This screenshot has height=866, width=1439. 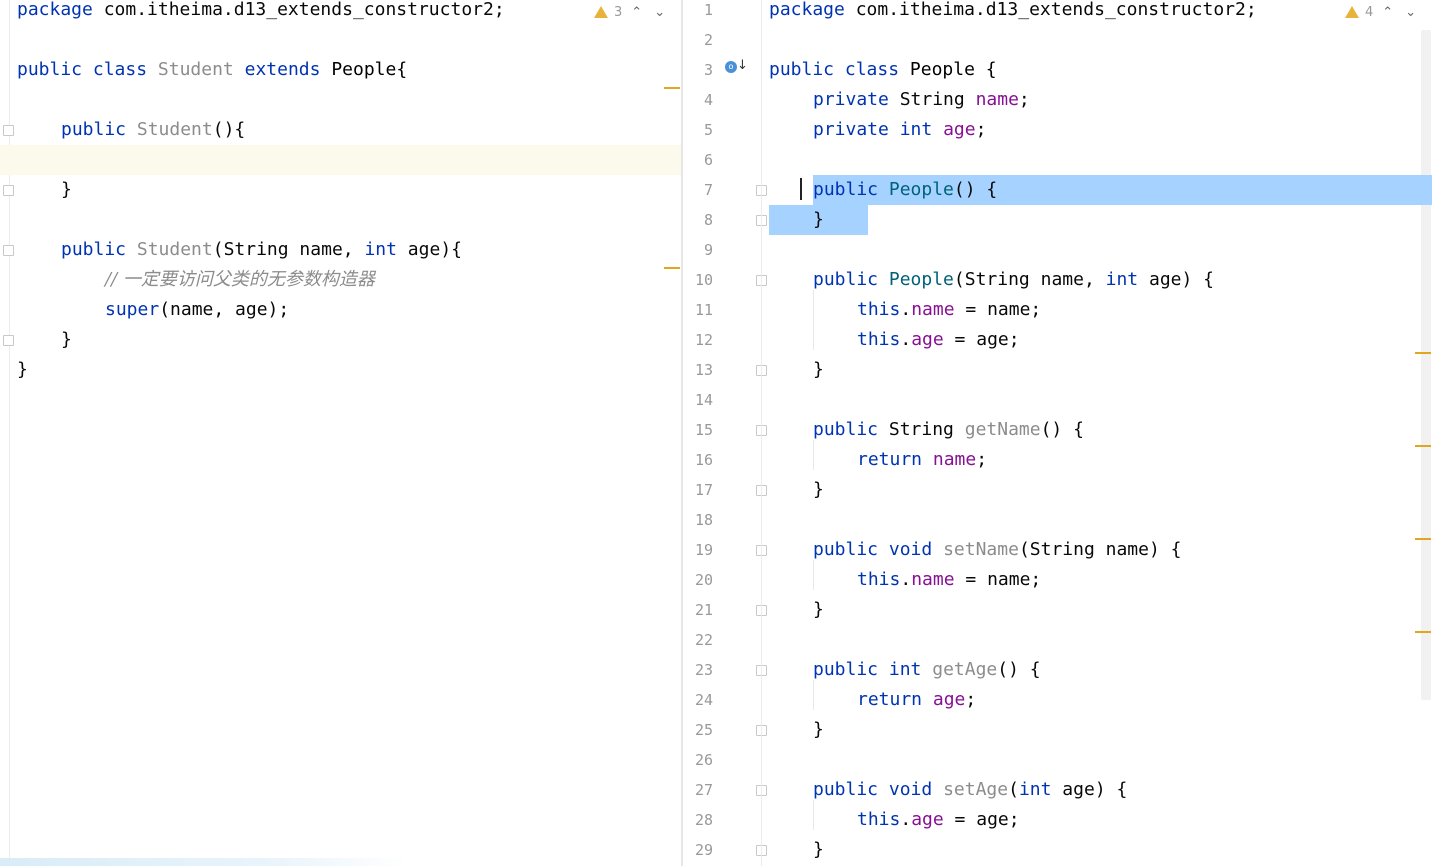 I want to click on code-text: (String name) {, so click(x=1100, y=549).